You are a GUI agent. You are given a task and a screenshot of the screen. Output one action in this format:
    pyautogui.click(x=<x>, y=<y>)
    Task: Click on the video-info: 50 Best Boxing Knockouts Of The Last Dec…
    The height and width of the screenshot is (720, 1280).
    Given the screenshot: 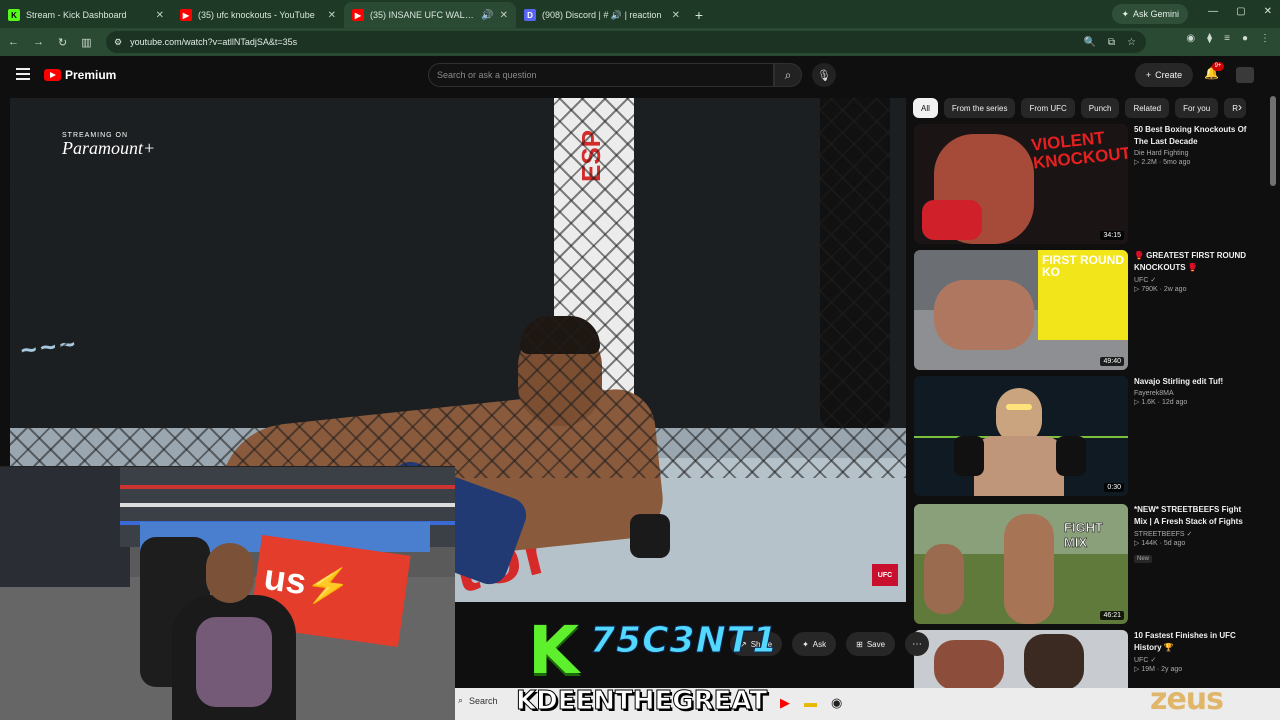 What is the action you would take?
    pyautogui.click(x=1193, y=145)
    